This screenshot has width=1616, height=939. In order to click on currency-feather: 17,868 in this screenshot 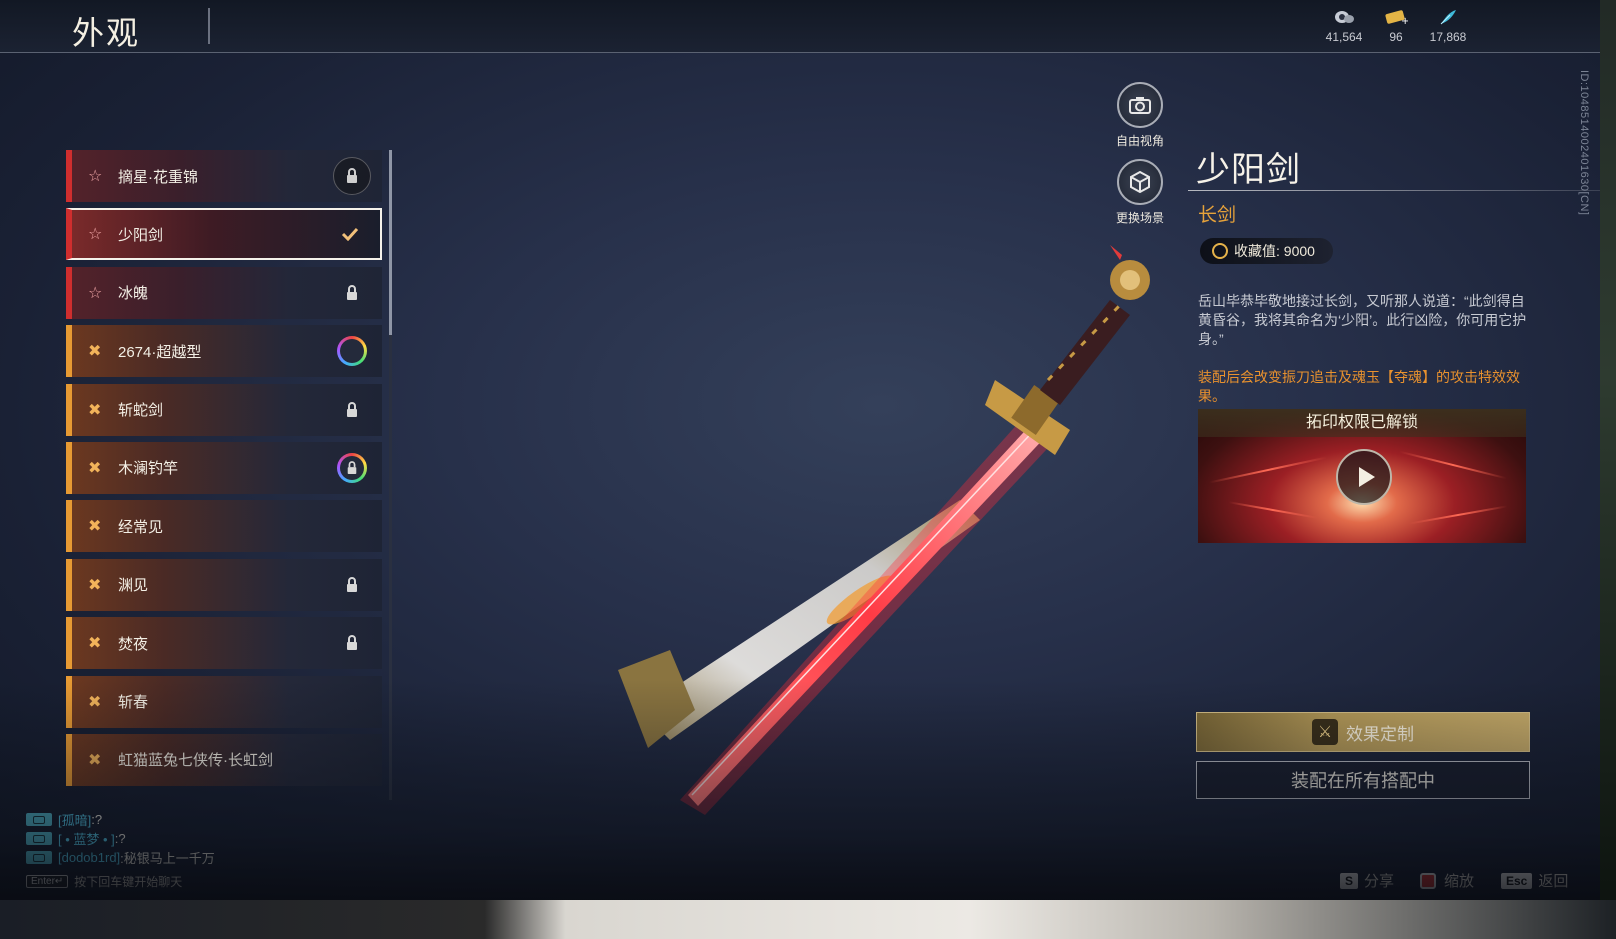, I will do `click(1448, 26)`.